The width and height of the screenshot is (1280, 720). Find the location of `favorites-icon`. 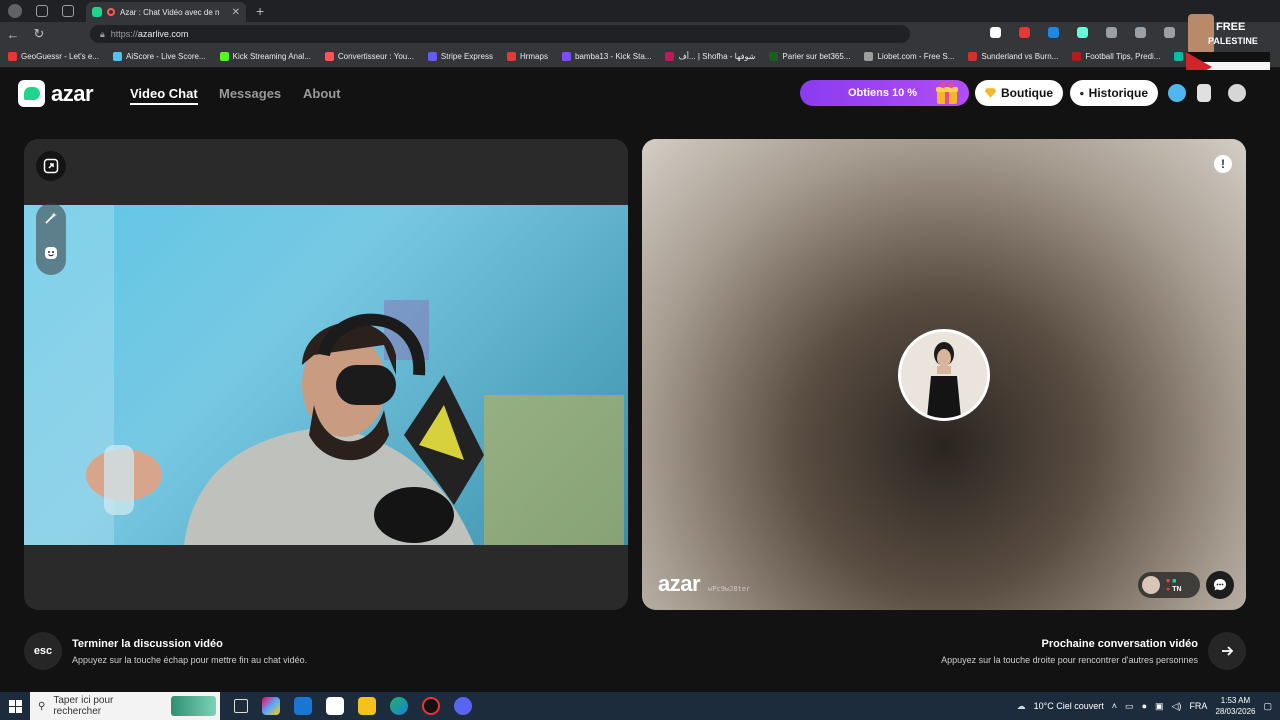

favorites-icon is located at coordinates (1169, 32).